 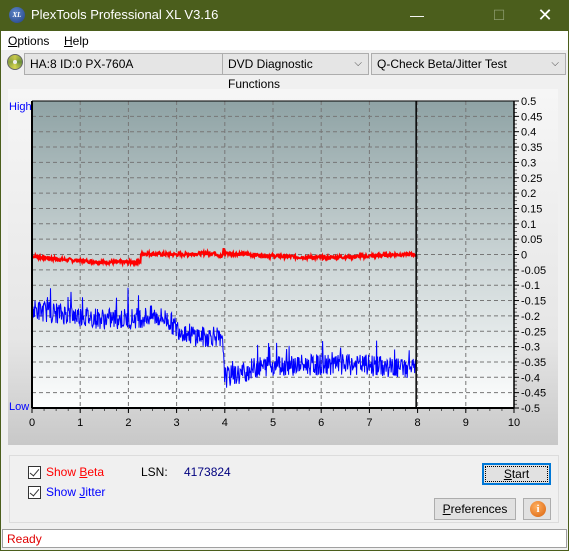 I want to click on y-tick-label: -0.1, so click(x=530, y=286).